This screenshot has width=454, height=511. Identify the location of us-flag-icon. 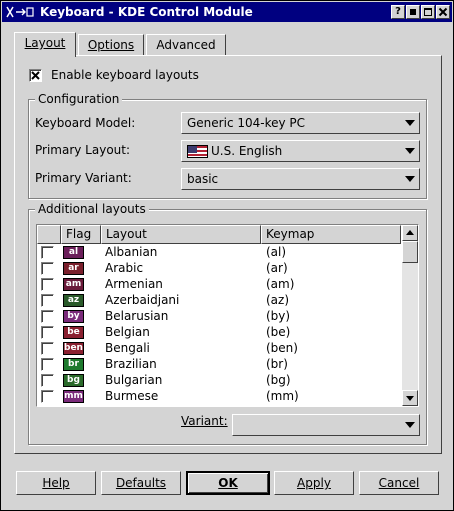
(197, 151).